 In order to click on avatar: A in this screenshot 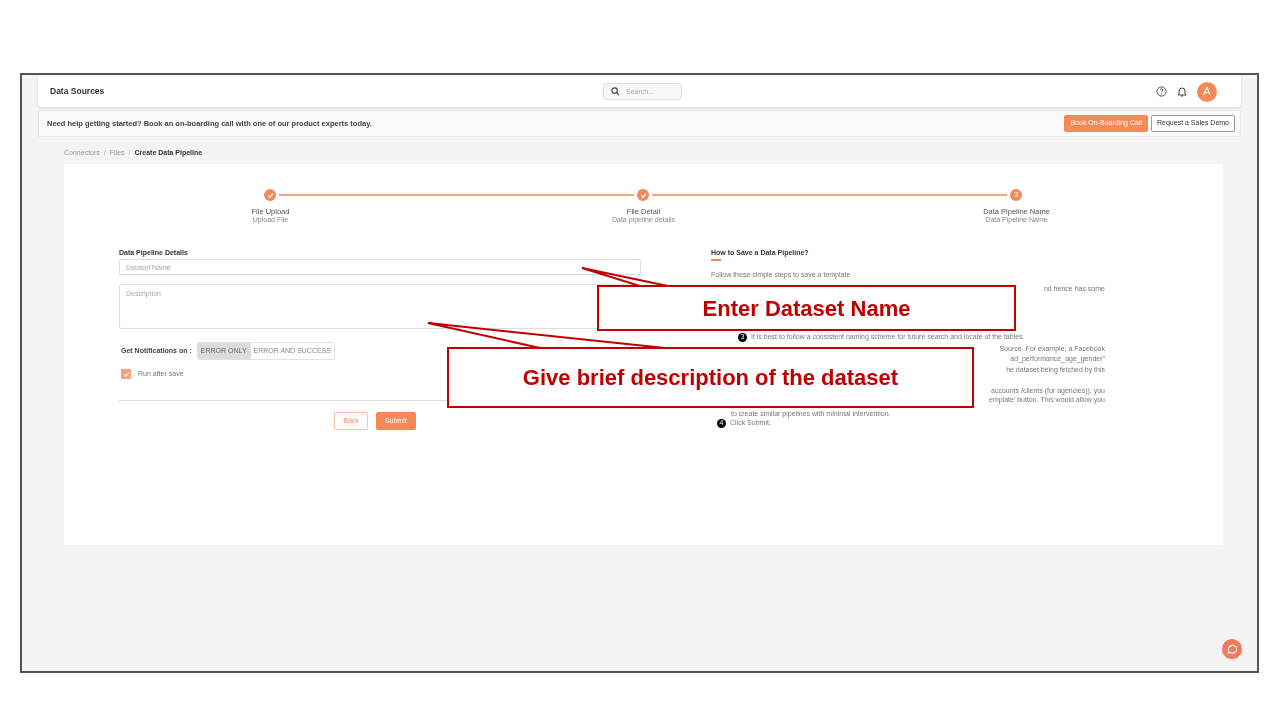, I will do `click(1207, 91)`.